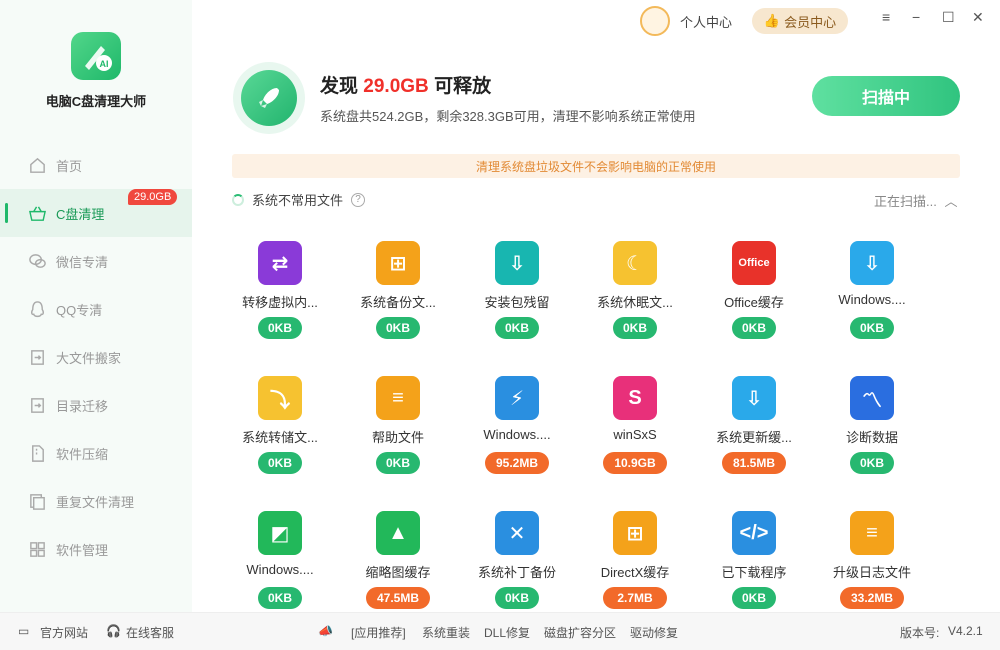 Image resolution: width=1000 pixels, height=650 pixels. Describe the element at coordinates (82, 550) in the screenshot. I see `sidebar-item-label: 软件管理` at that location.